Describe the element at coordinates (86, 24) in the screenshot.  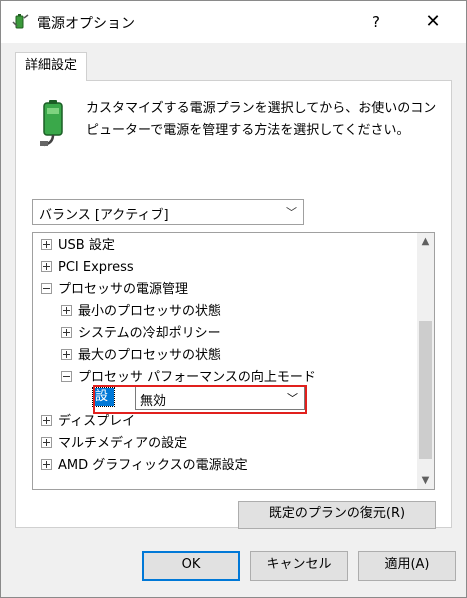
I see `window-title: 電源オプション` at that location.